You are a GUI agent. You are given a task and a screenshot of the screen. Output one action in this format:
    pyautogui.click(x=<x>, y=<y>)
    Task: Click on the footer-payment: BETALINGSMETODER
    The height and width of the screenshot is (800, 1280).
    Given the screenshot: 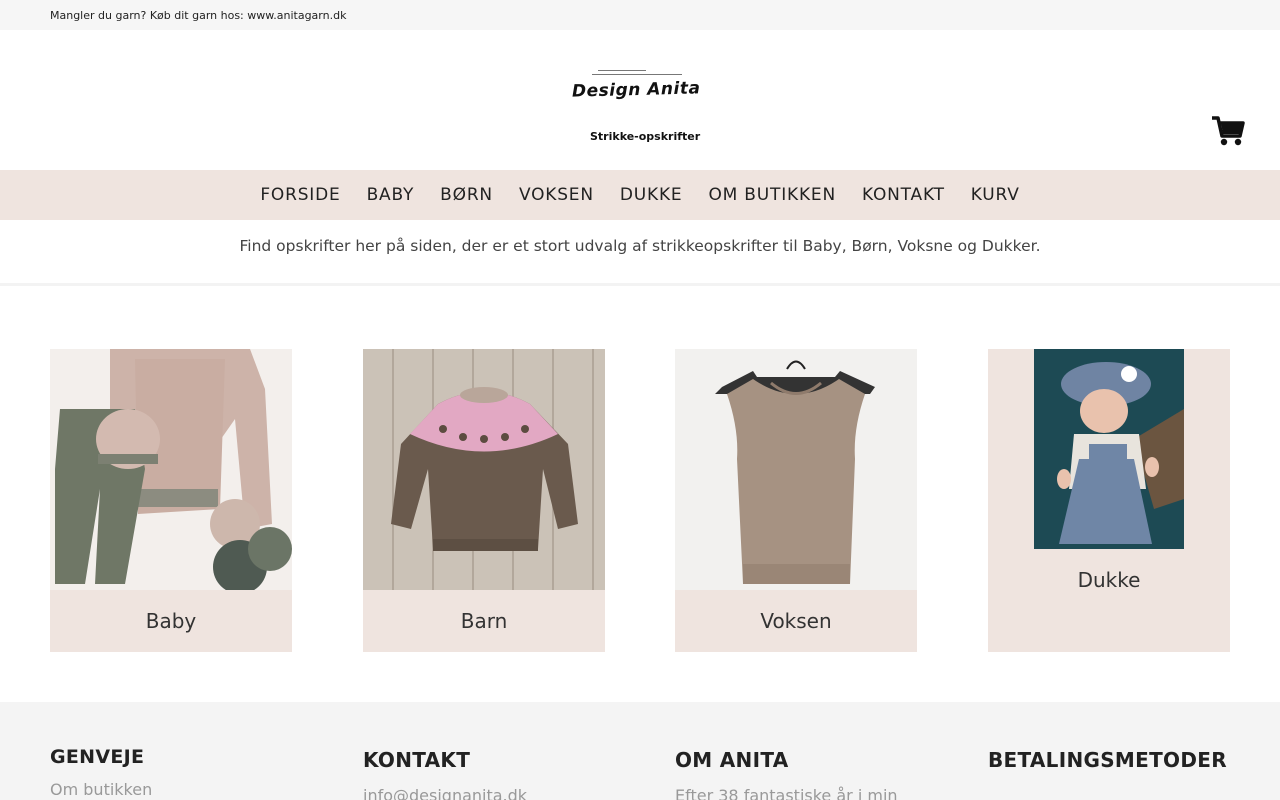 What is the action you would take?
    pyautogui.click(x=1107, y=760)
    